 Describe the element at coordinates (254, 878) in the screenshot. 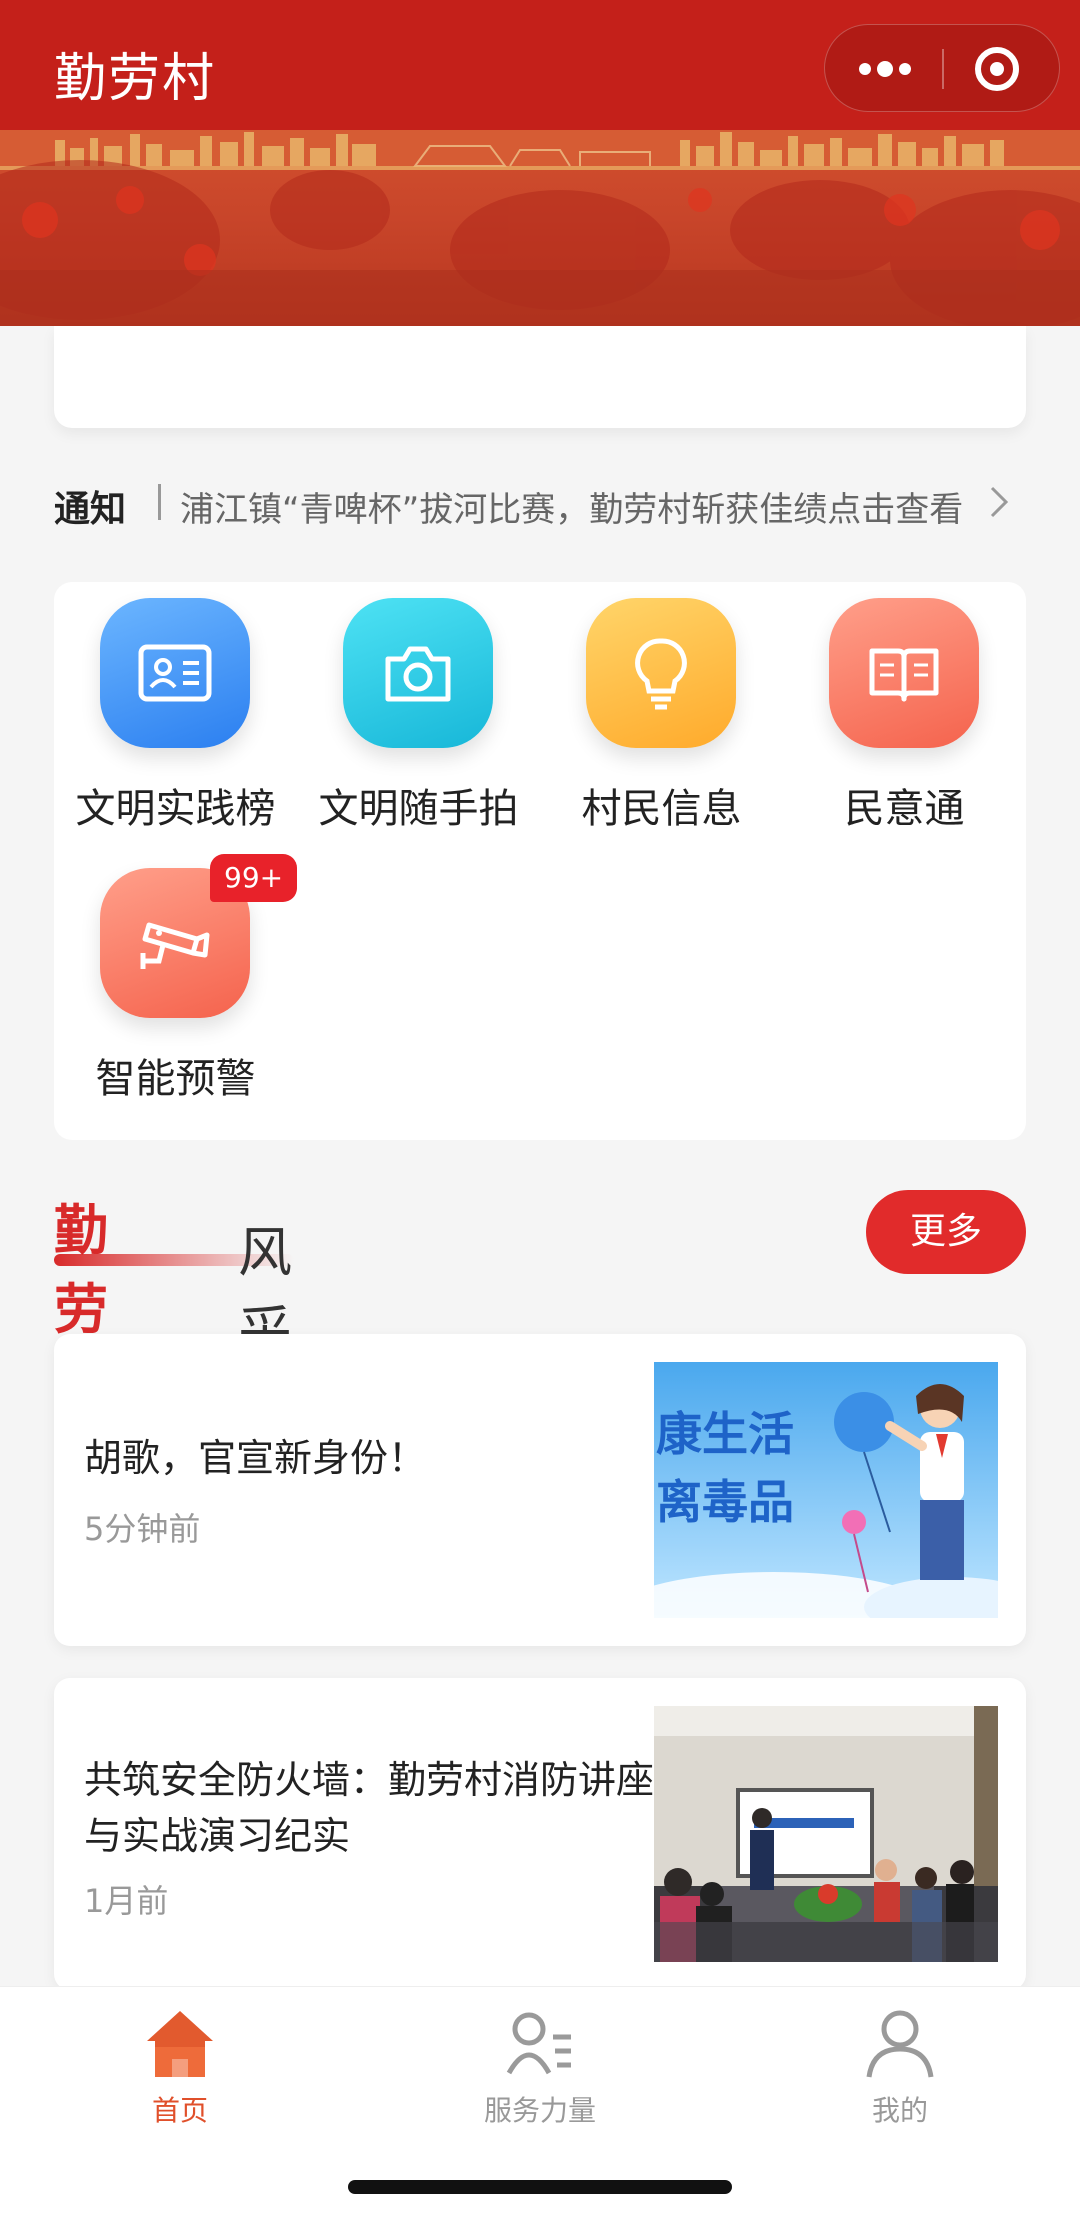

I see `notification-badge: 99+` at that location.